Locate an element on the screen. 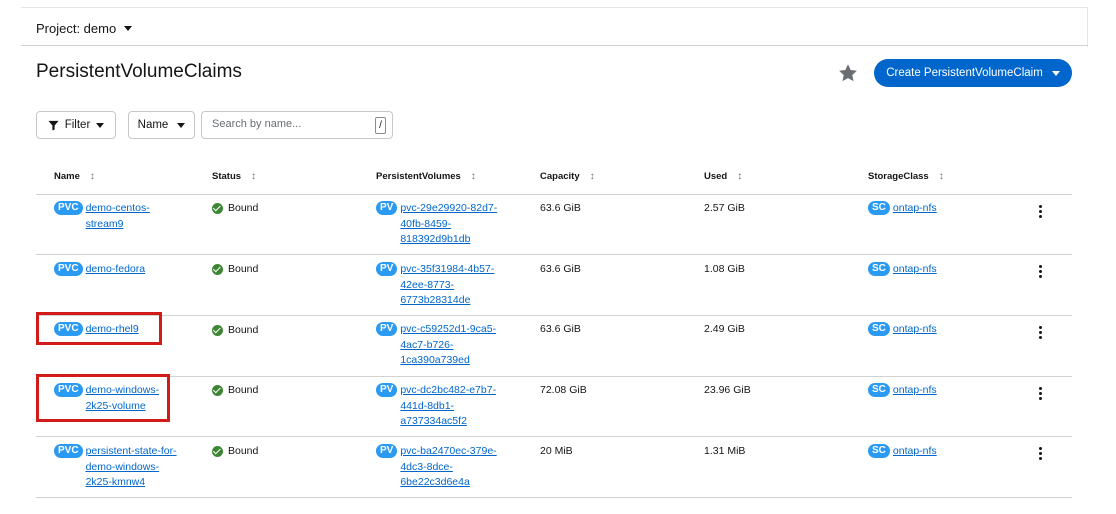 The image size is (1116, 514). column-header-used: Used ↕ is located at coordinates (723, 176).